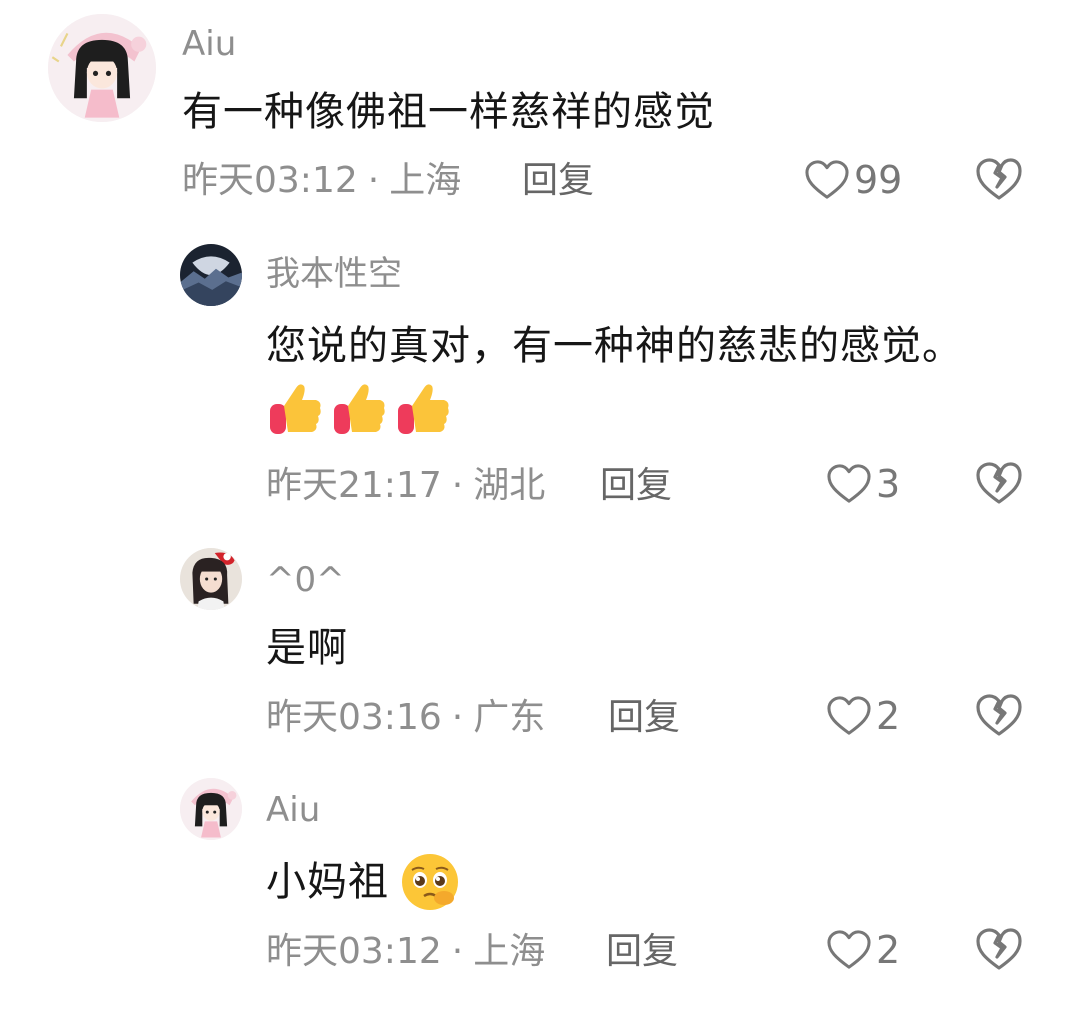 This screenshot has width=1080, height=1011. What do you see at coordinates (509, 717) in the screenshot?
I see `comment-location: 广东` at bounding box center [509, 717].